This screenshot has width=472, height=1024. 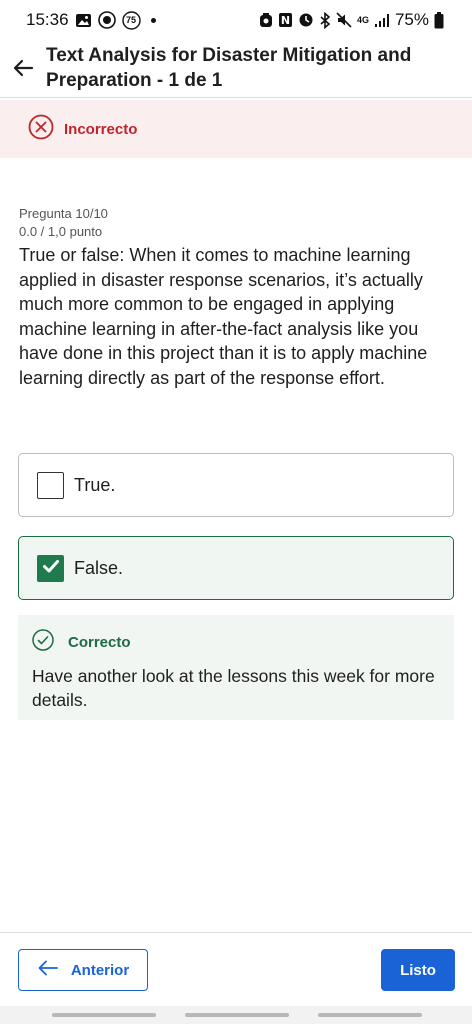 What do you see at coordinates (41, 129) in the screenshot?
I see `close-circle-icon` at bounding box center [41, 129].